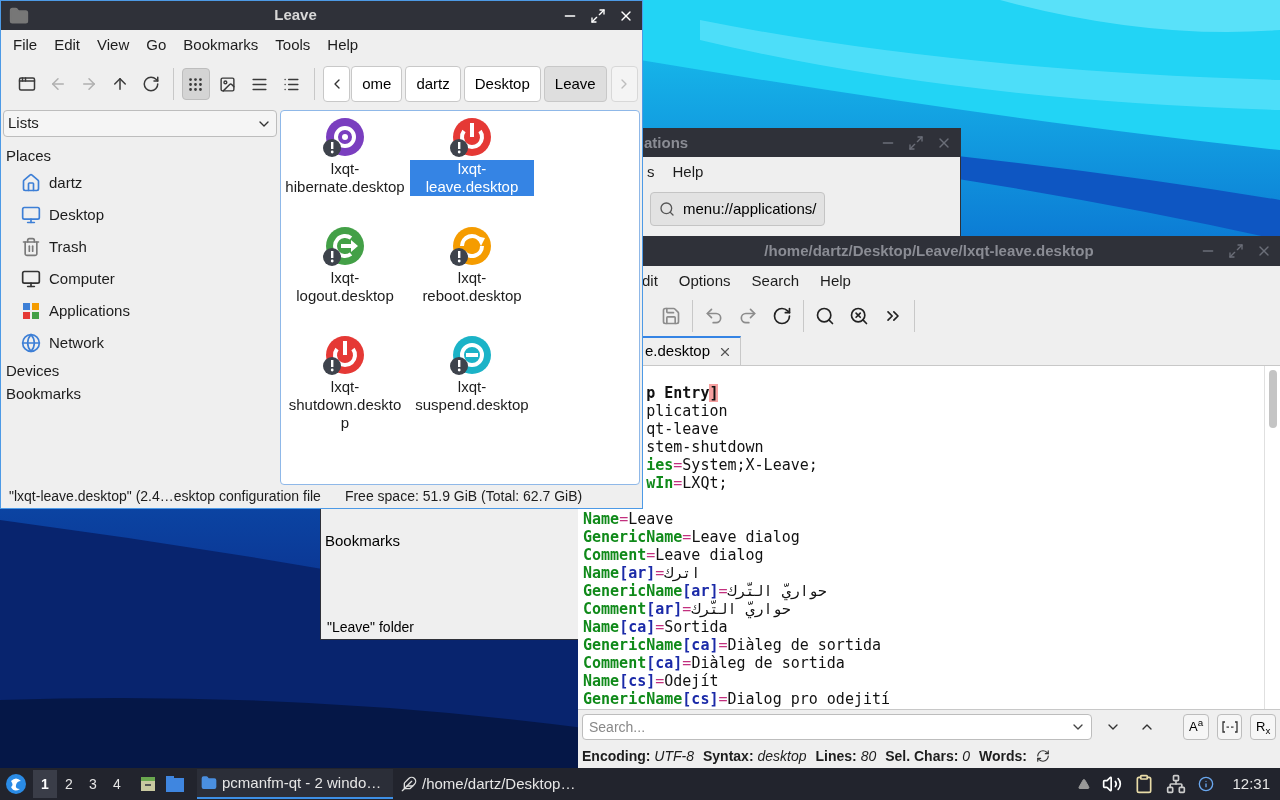 This screenshot has width=1280, height=800. Describe the element at coordinates (69, 784) in the screenshot. I see `desktop-switch-button: 2` at that location.